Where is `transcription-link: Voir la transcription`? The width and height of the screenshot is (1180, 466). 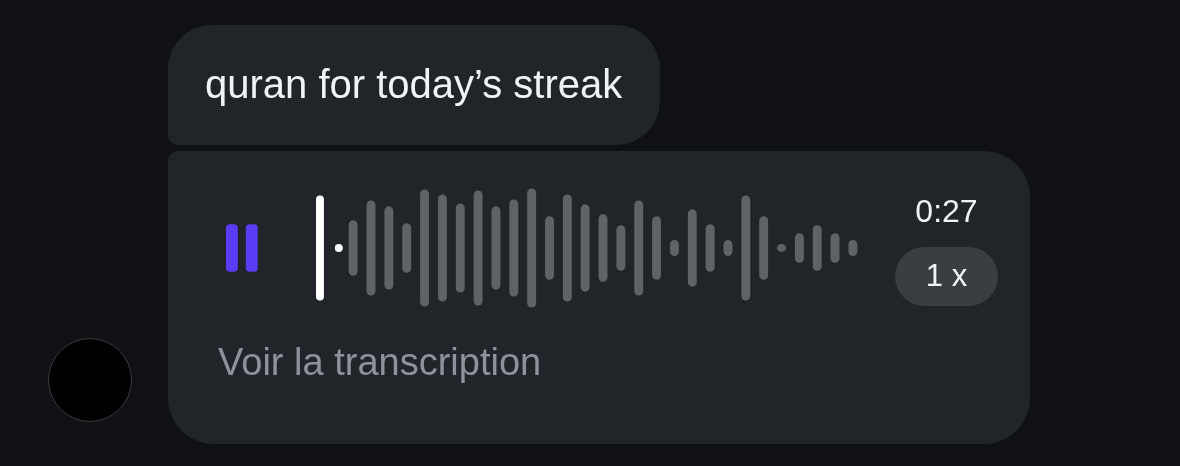 transcription-link: Voir la transcription is located at coordinates (608, 362).